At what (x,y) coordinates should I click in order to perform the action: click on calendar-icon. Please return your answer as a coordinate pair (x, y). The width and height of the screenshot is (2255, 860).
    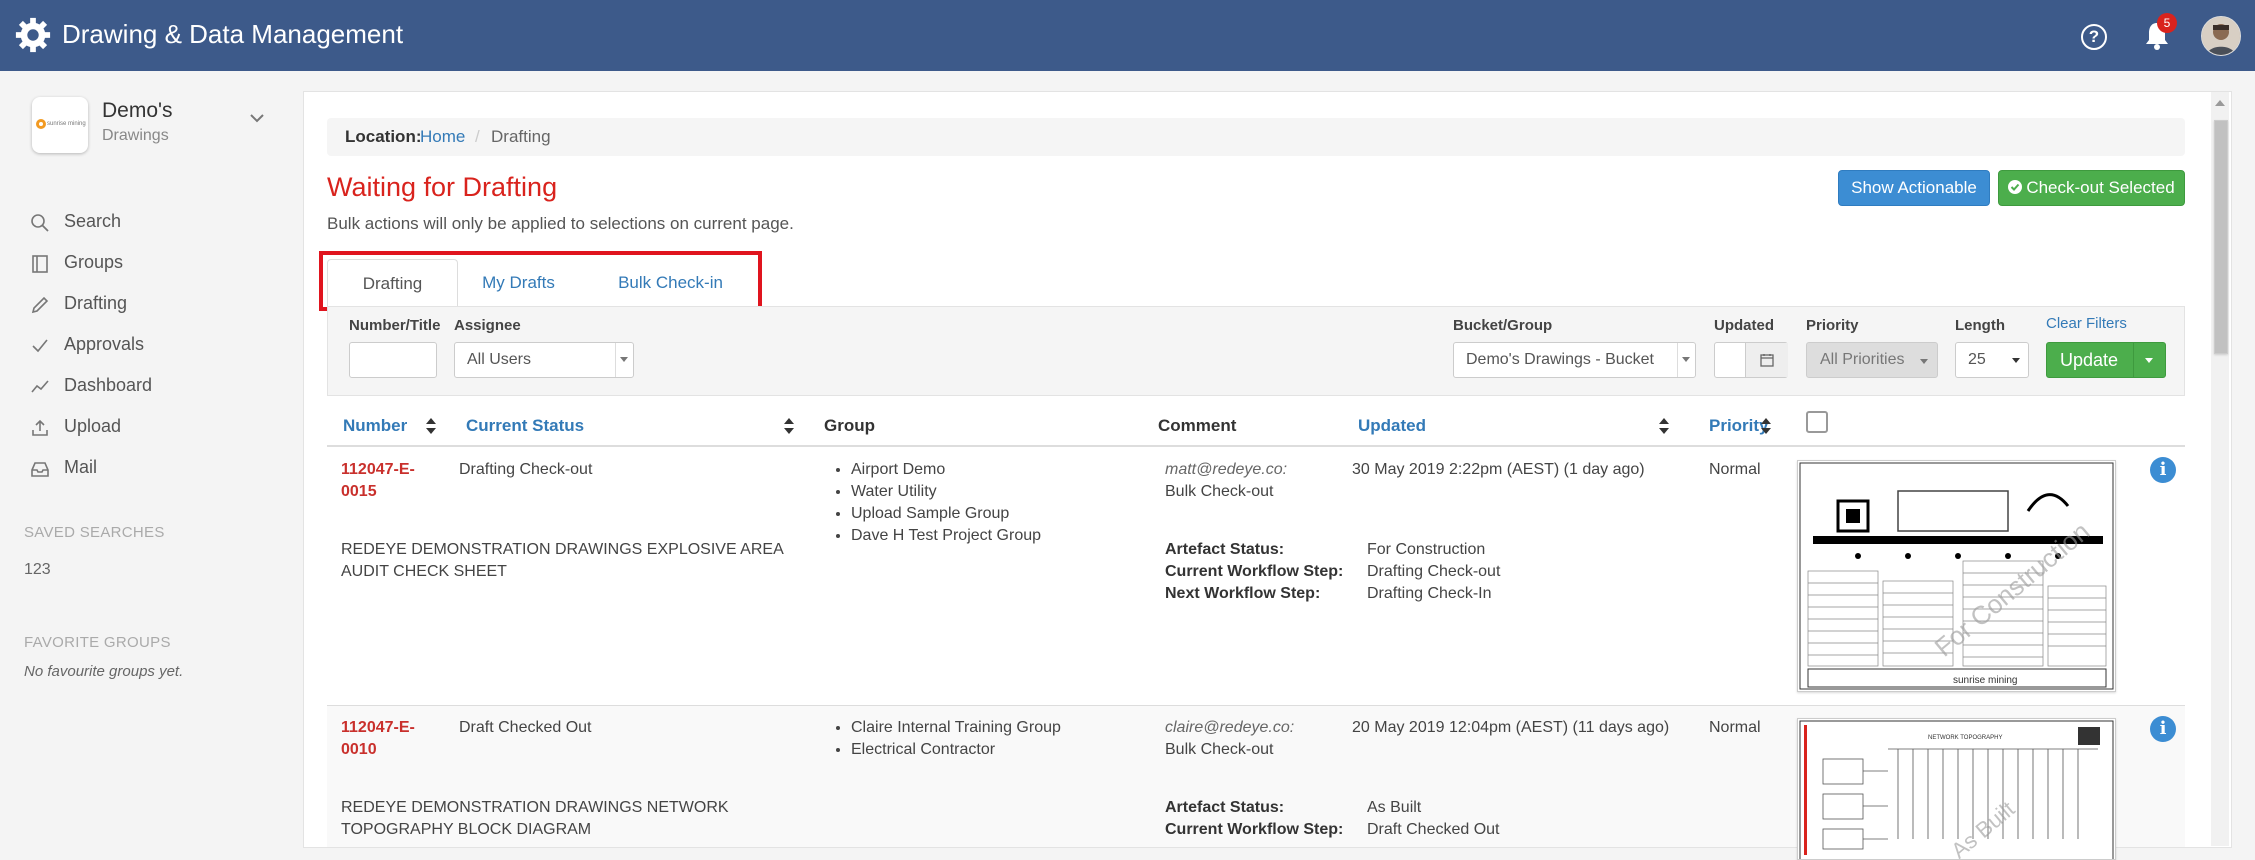
    Looking at the image, I should click on (1767, 360).